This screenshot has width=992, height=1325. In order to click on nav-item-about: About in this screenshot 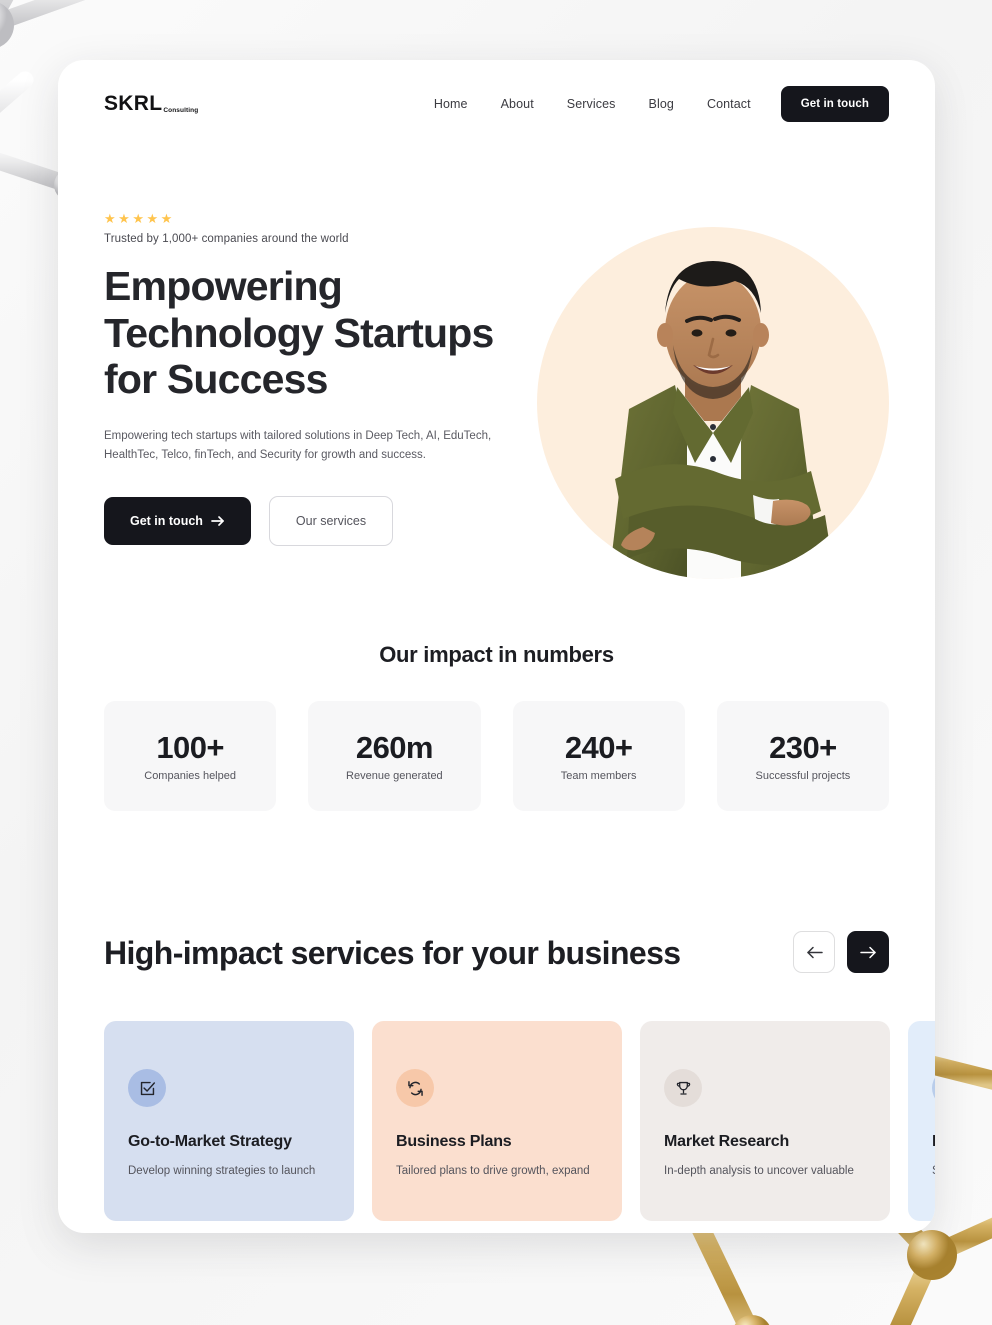, I will do `click(517, 104)`.